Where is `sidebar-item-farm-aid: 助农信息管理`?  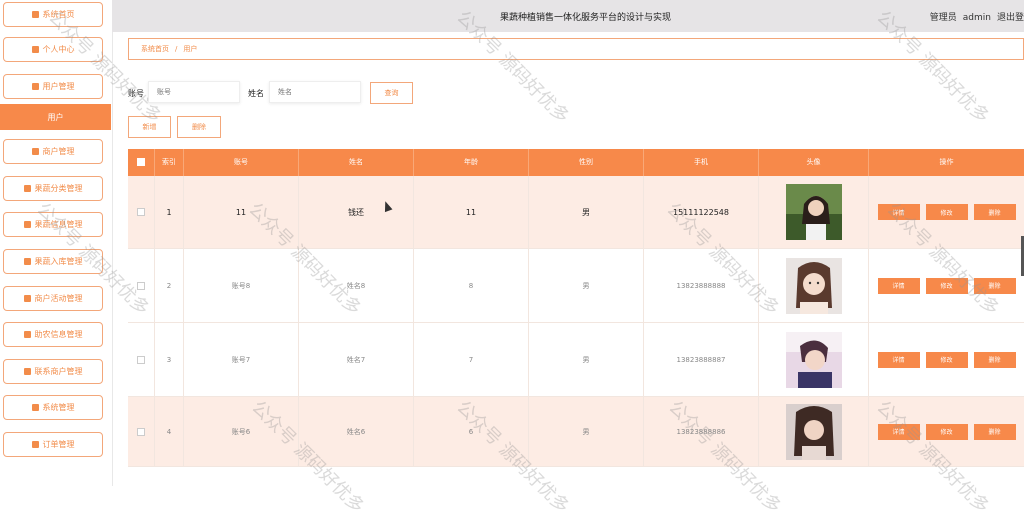
sidebar-item-farm-aid: 助农信息管理 is located at coordinates (53, 334).